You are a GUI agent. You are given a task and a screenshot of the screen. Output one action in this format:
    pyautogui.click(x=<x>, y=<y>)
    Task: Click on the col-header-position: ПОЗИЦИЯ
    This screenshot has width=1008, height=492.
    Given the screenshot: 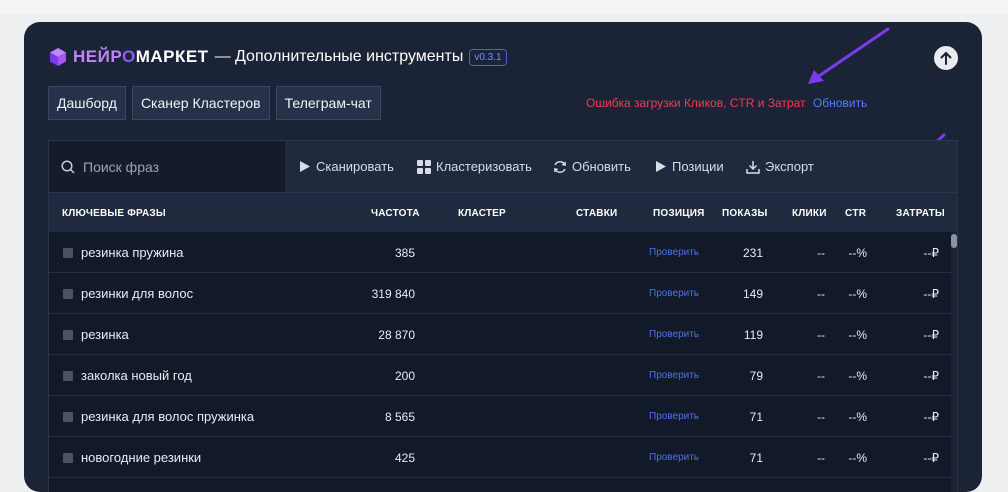 What is the action you would take?
    pyautogui.click(x=679, y=213)
    